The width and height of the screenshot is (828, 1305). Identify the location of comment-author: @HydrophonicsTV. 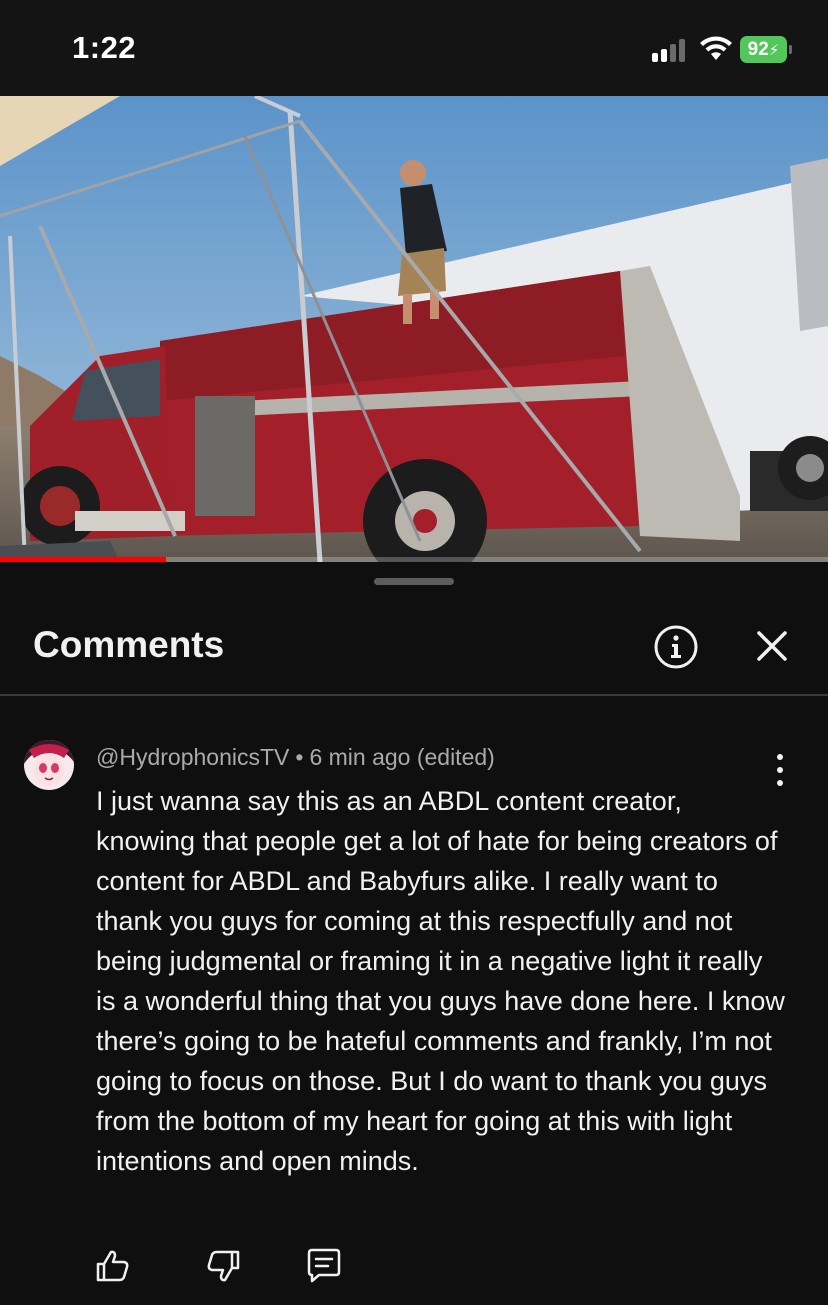
(192, 757).